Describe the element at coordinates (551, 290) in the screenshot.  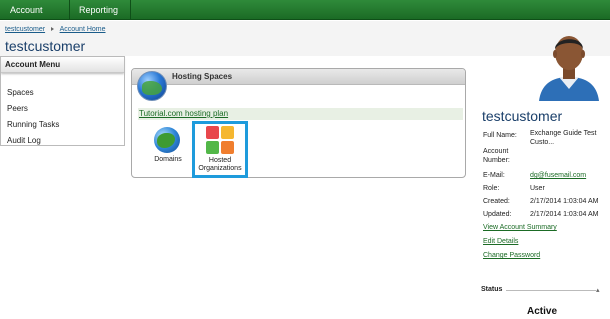
I see `status-divider` at that location.